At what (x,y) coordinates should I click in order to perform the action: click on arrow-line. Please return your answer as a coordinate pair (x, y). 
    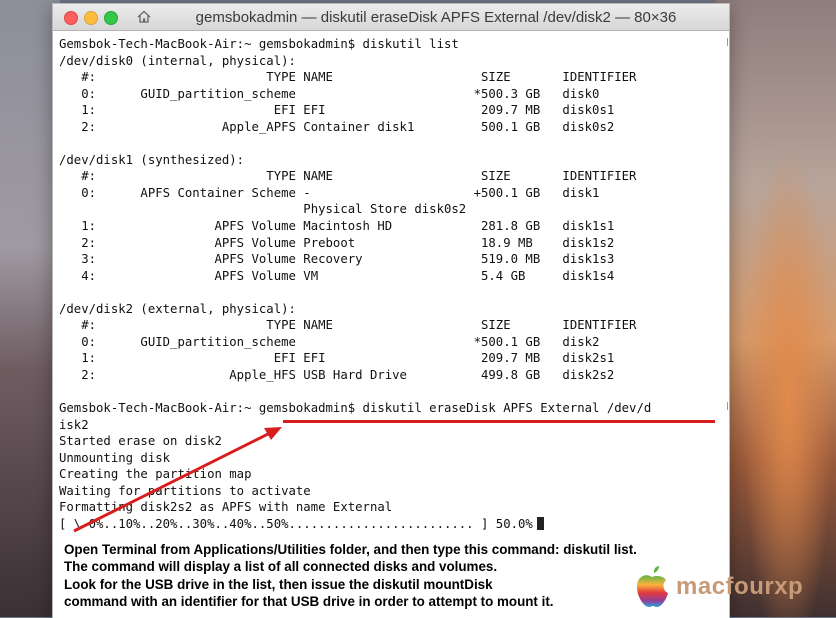
    Looking at the image, I should click on (173, 481).